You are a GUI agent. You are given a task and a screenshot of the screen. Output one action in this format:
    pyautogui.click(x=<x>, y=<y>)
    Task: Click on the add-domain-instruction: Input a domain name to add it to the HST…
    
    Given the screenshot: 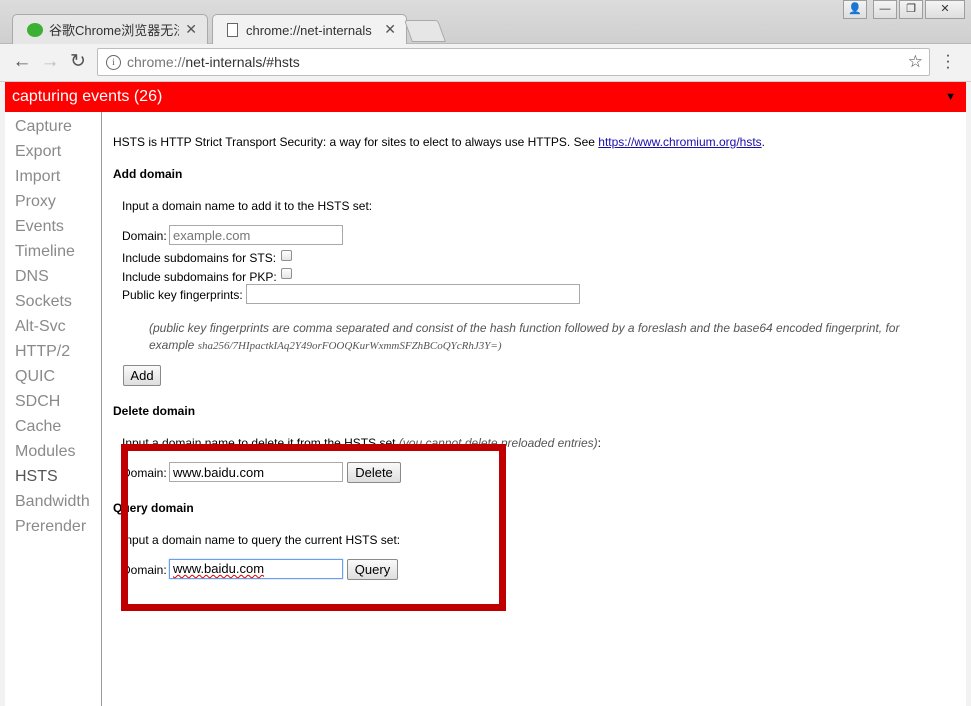 What is the action you would take?
    pyautogui.click(x=247, y=206)
    